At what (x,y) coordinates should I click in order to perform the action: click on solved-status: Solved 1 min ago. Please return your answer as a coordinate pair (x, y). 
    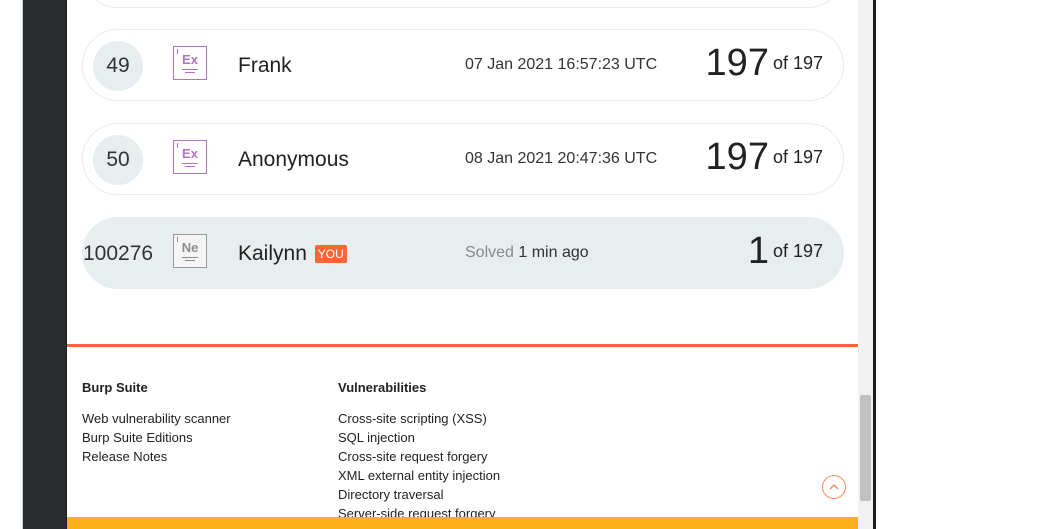
    Looking at the image, I should click on (527, 253).